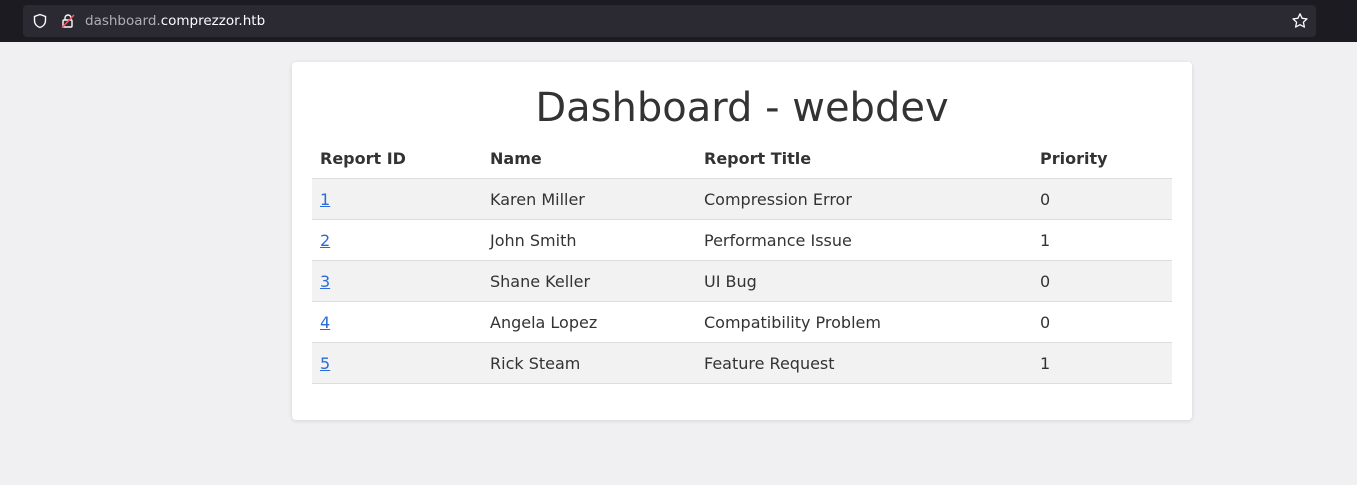 The width and height of the screenshot is (1357, 485). What do you see at coordinates (864, 322) in the screenshot?
I see `report-title-cell: Compatibility Problem` at bounding box center [864, 322].